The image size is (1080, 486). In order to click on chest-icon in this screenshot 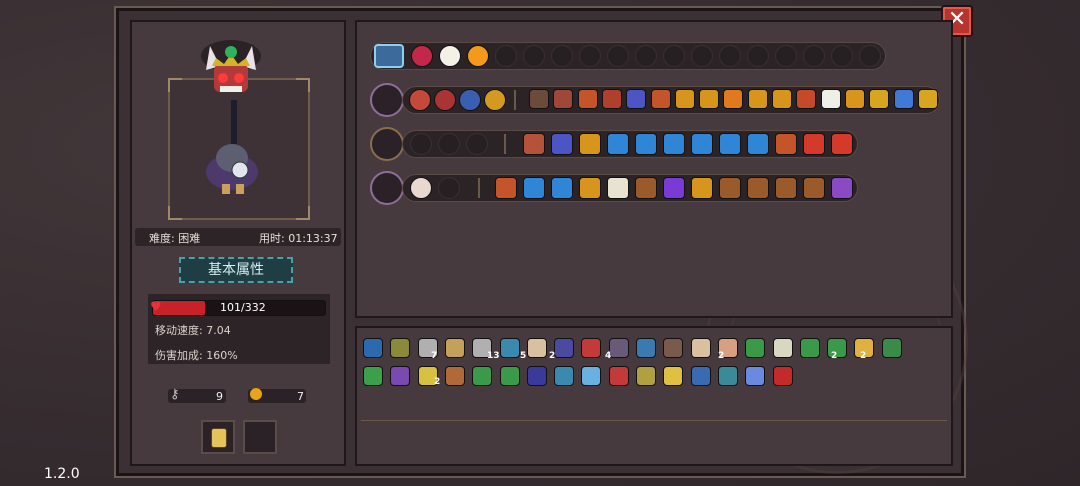, I will do `click(389, 56)`.